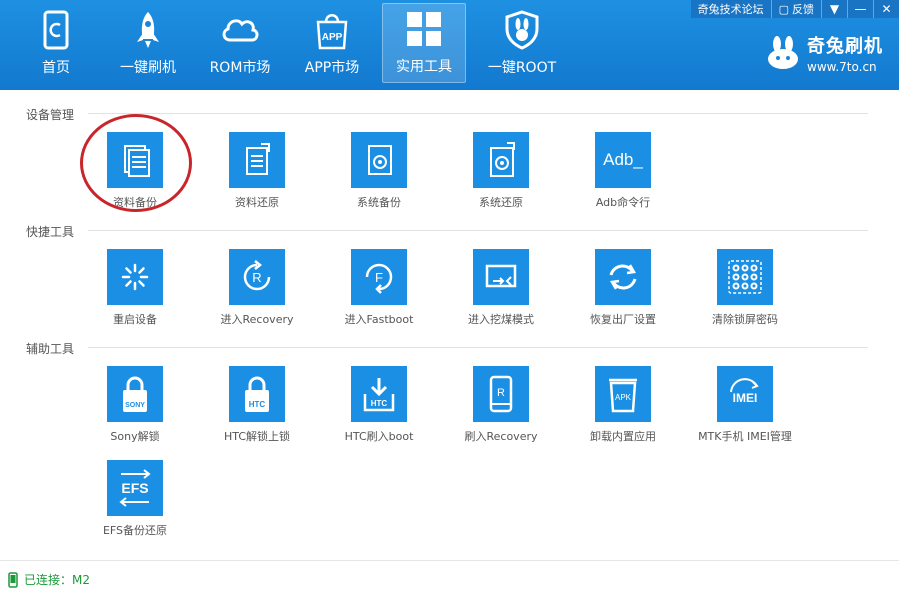 The height and width of the screenshot is (598, 899). Describe the element at coordinates (136, 163) in the screenshot. I see `highlight-circle` at that location.